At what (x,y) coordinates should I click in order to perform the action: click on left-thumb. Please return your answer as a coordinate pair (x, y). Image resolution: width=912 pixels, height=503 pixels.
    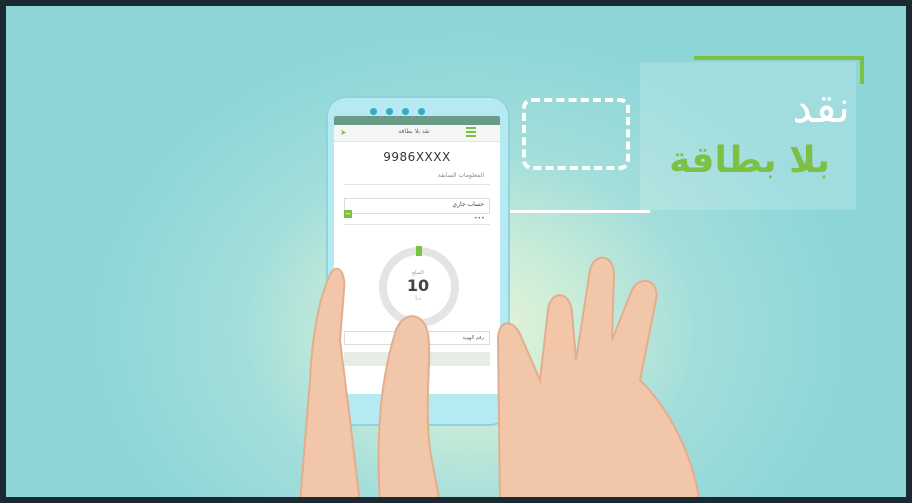
    Looking at the image, I should click on (409, 409).